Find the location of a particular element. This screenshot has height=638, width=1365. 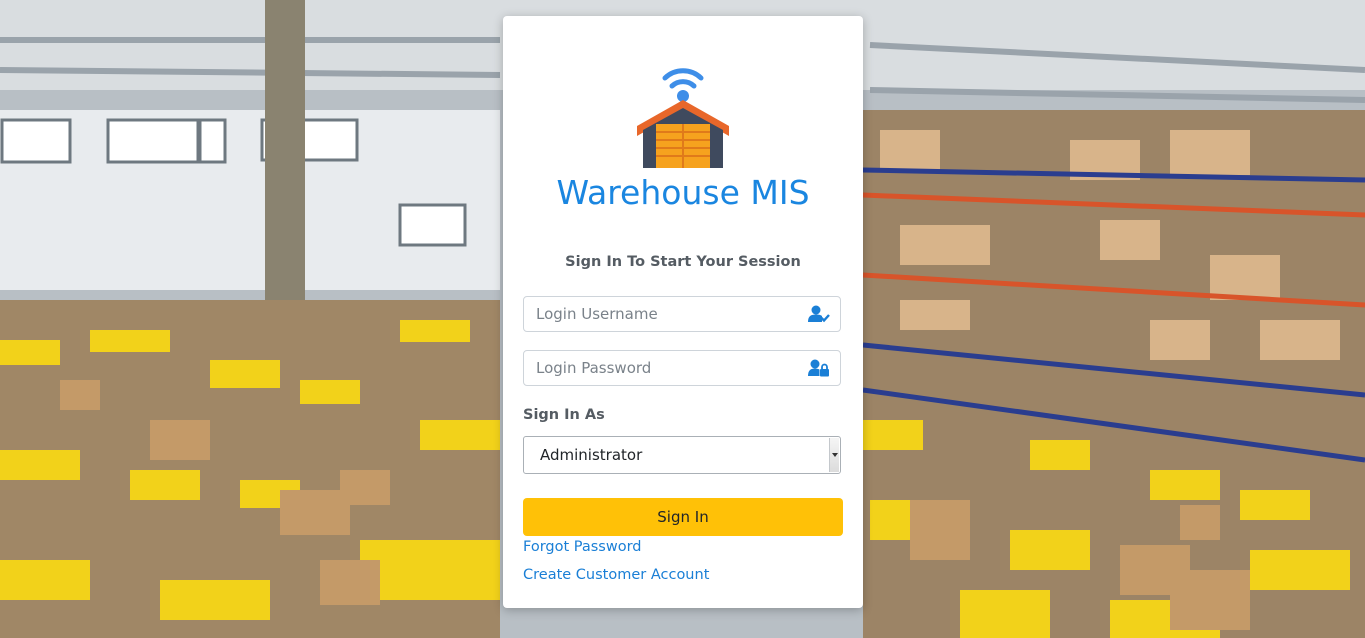

warehouse-wifi-icon is located at coordinates (683, 118).